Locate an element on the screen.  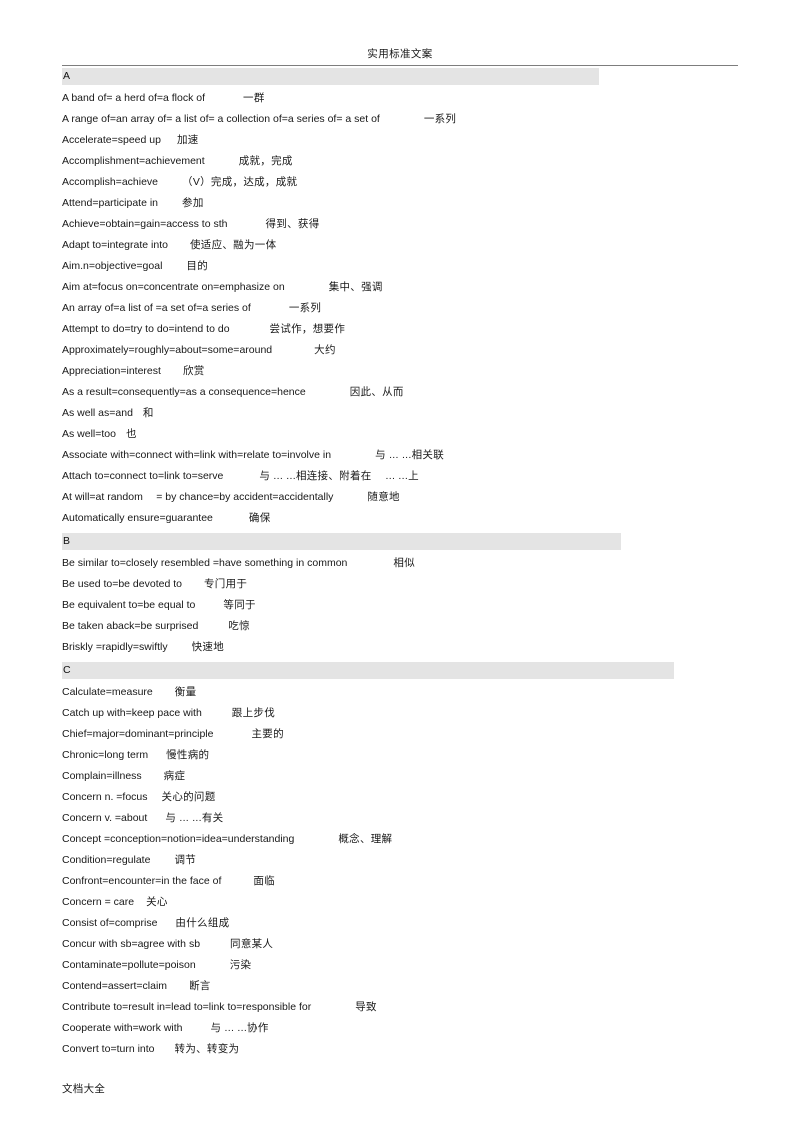
entry-chinese: 同意某人 is located at coordinates (252, 944).